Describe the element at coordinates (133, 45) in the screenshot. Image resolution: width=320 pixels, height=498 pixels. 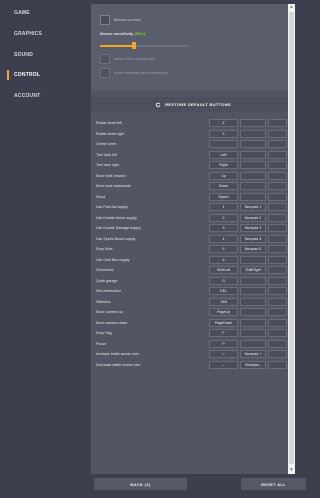
I see `slider-handle` at that location.